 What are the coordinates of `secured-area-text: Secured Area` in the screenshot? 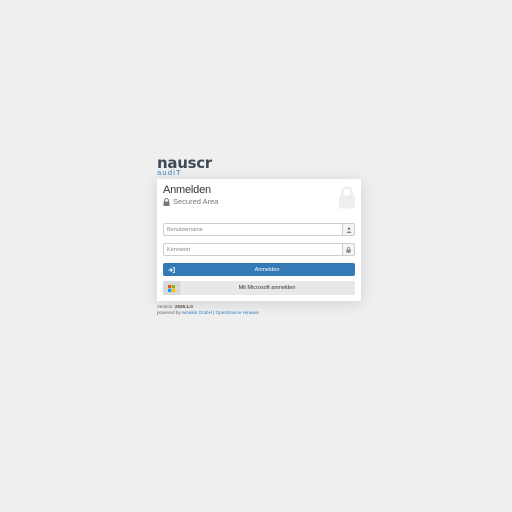 It's located at (196, 201).